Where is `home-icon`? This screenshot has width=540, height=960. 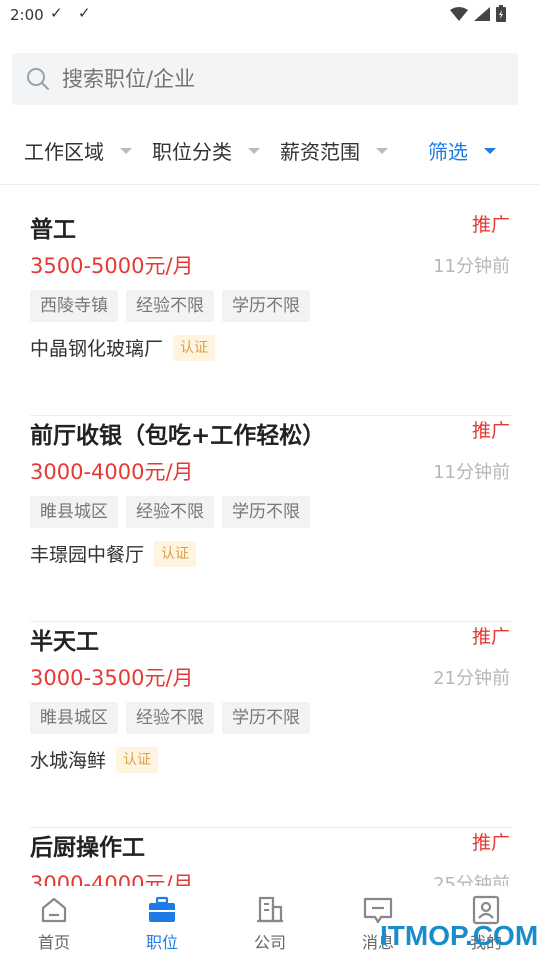 home-icon is located at coordinates (54, 910).